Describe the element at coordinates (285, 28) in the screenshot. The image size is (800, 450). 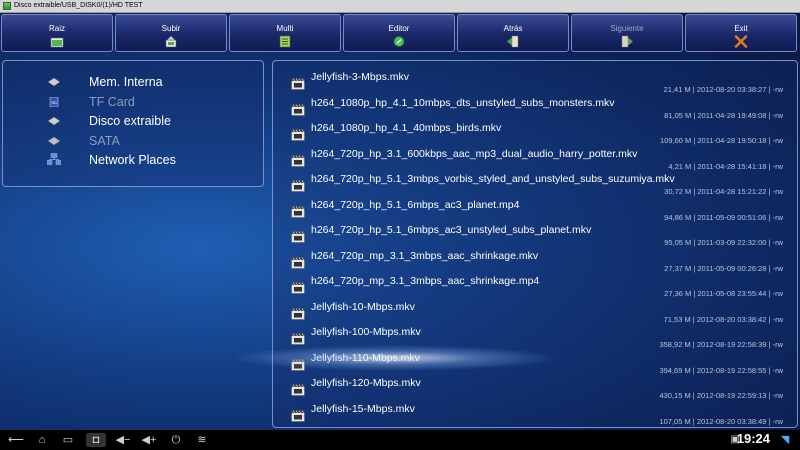
I see `multi-button-label: Multi` at that location.